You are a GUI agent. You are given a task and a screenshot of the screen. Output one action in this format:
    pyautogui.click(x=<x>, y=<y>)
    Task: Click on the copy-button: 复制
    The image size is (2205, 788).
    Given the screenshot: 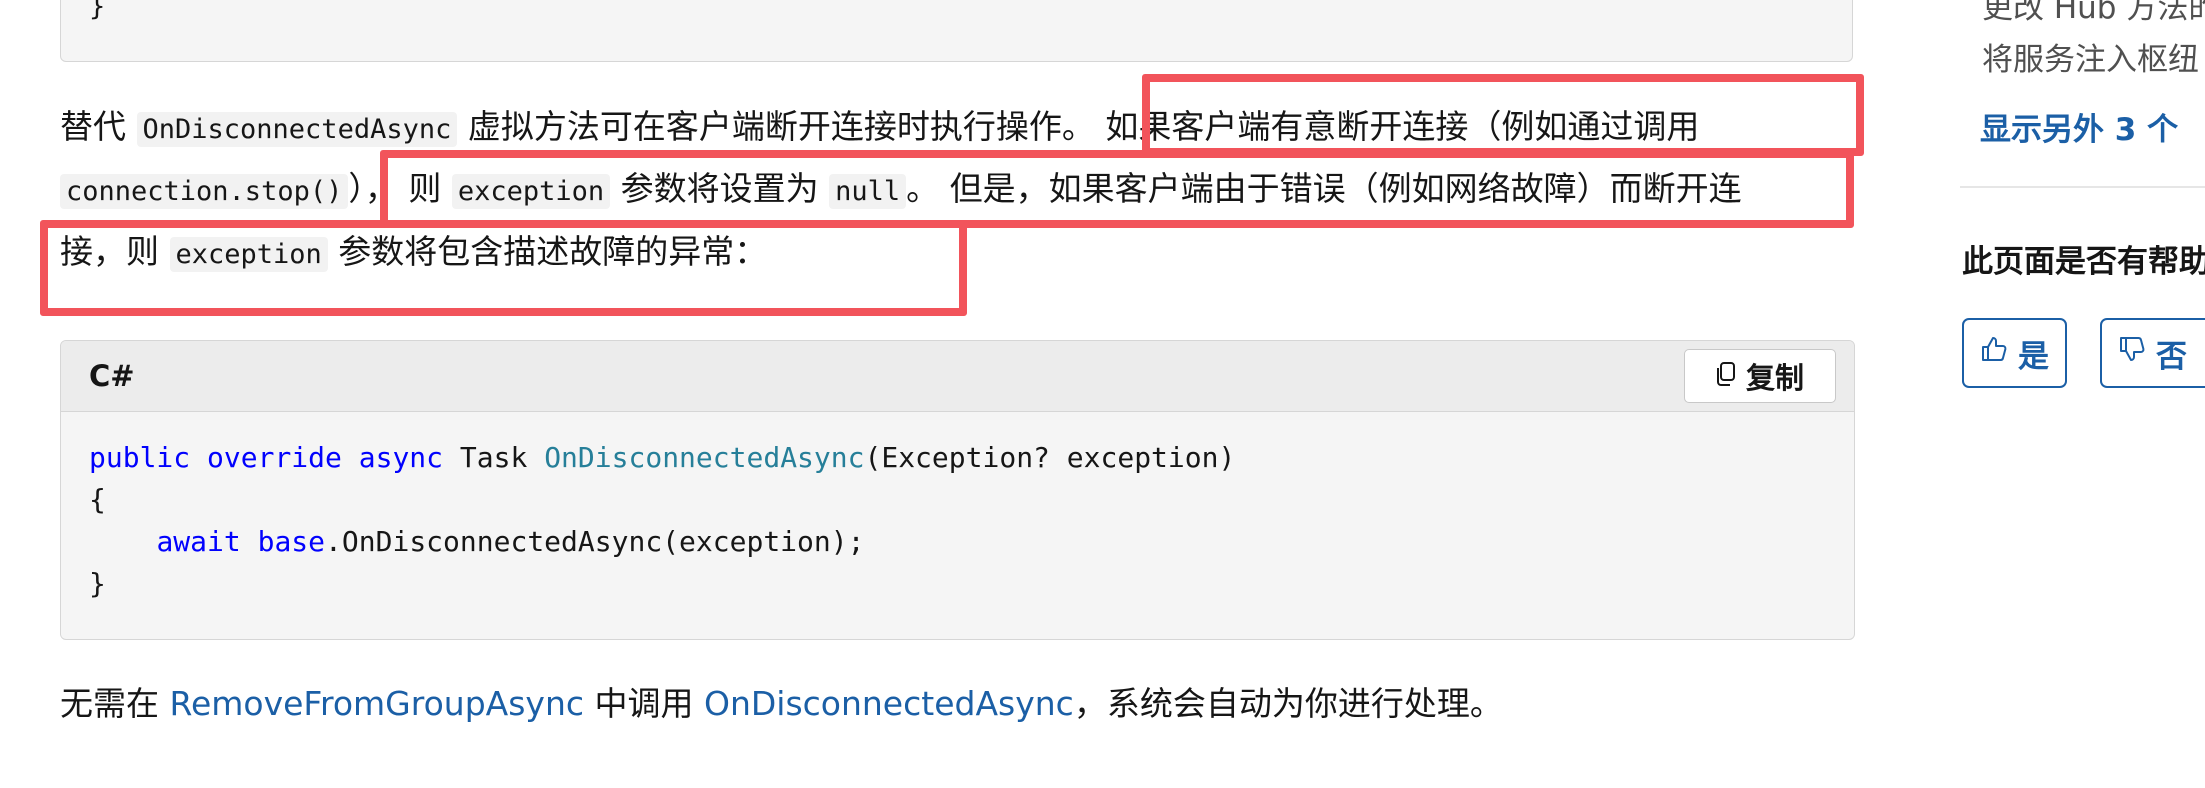 What is the action you would take?
    pyautogui.click(x=1760, y=376)
    